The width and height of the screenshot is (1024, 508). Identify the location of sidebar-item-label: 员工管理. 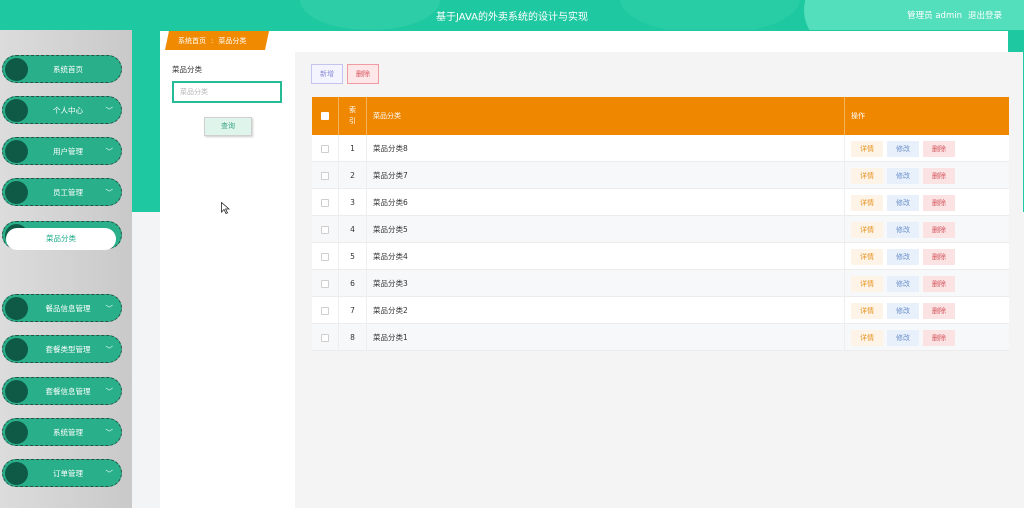
(68, 192).